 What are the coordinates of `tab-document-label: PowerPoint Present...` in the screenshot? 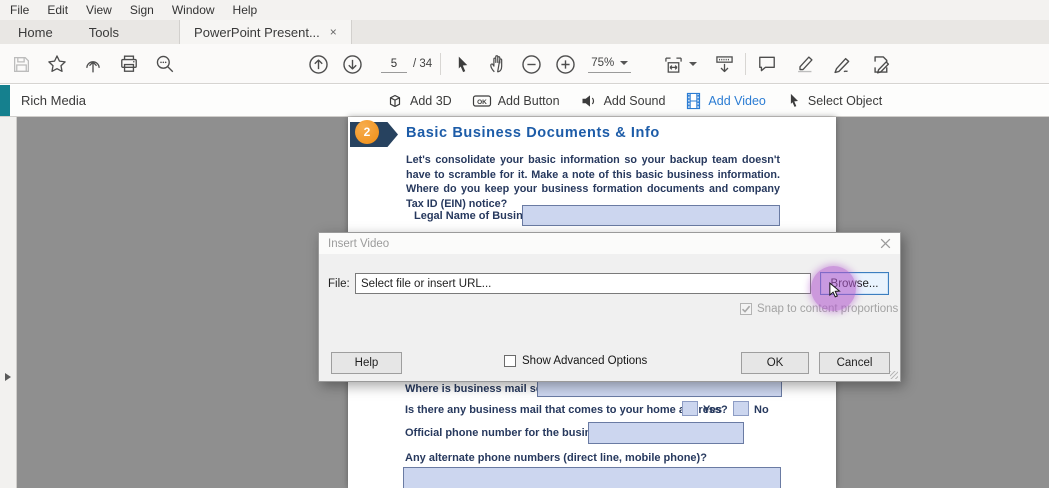 It's located at (257, 32).